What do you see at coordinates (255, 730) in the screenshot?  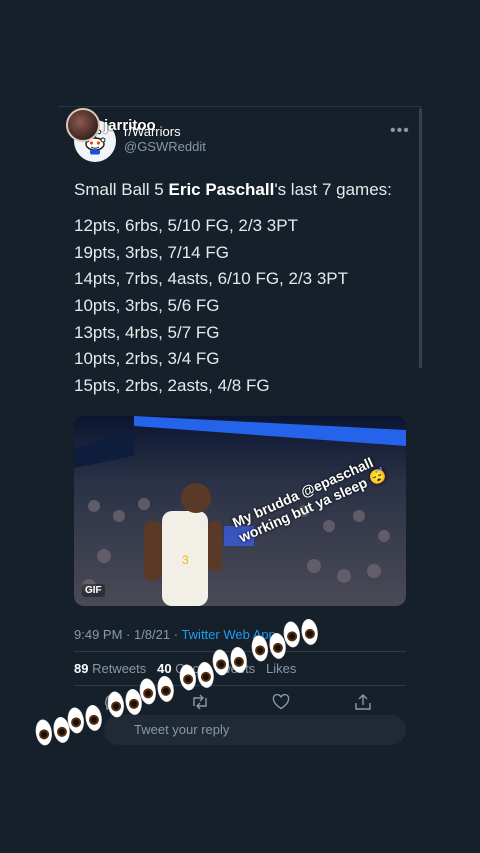 I see `reply-input: Tweet your reply` at bounding box center [255, 730].